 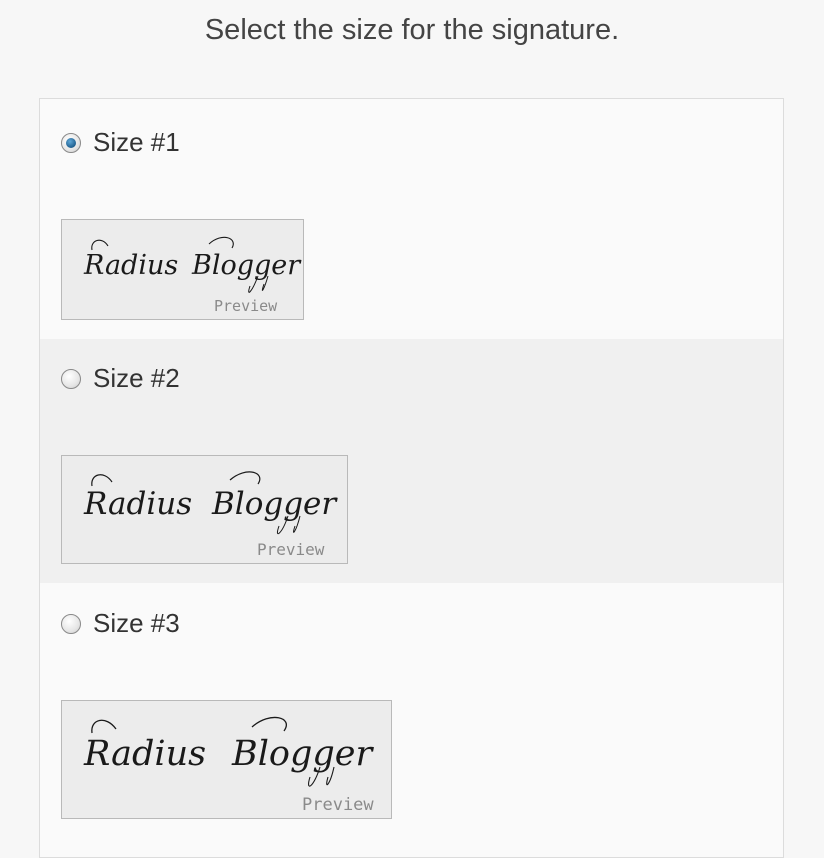 What do you see at coordinates (136, 623) in the screenshot?
I see `size-3-label: Size #3` at bounding box center [136, 623].